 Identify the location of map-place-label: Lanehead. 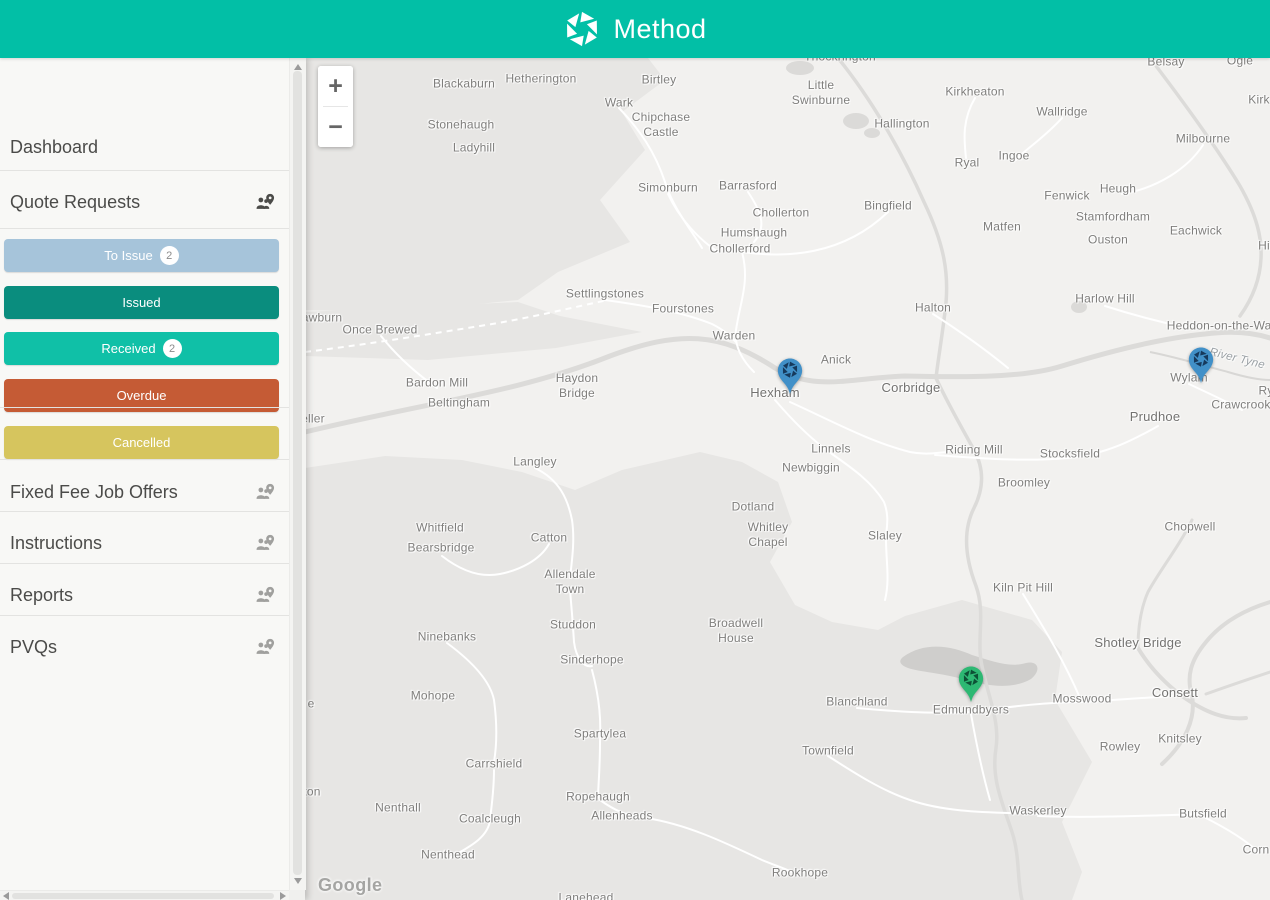
(586, 895).